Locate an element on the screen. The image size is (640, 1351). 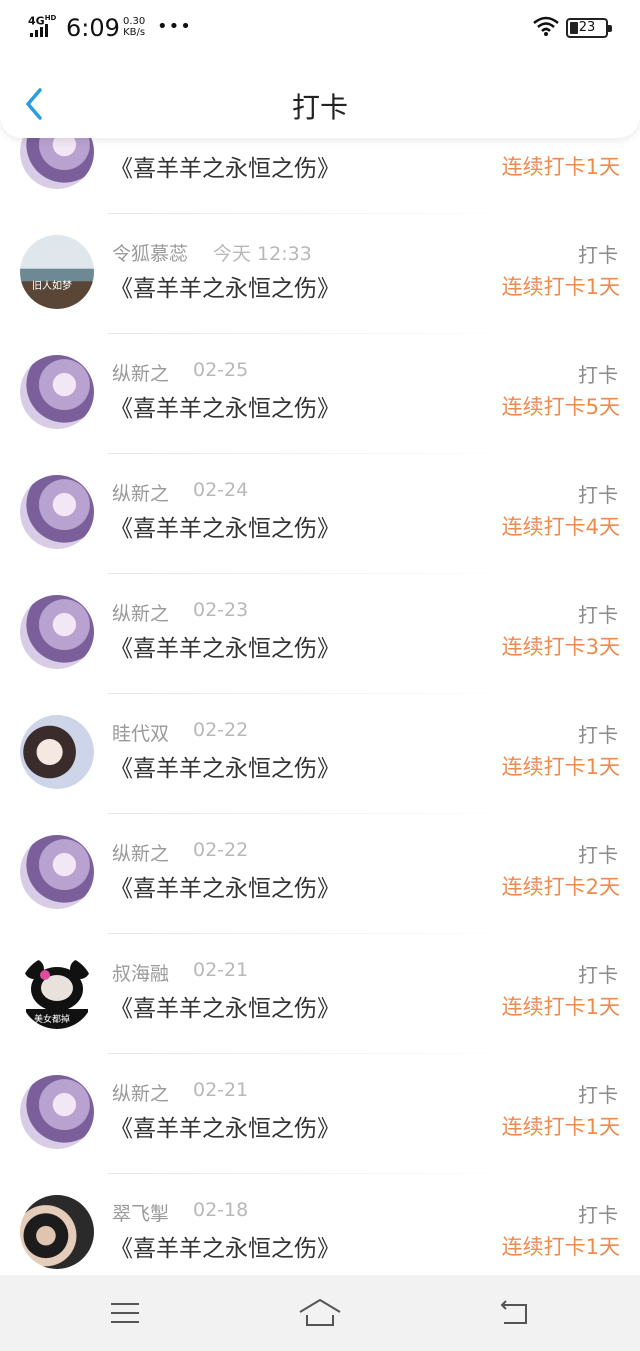
return-icon is located at coordinates (513, 1312).